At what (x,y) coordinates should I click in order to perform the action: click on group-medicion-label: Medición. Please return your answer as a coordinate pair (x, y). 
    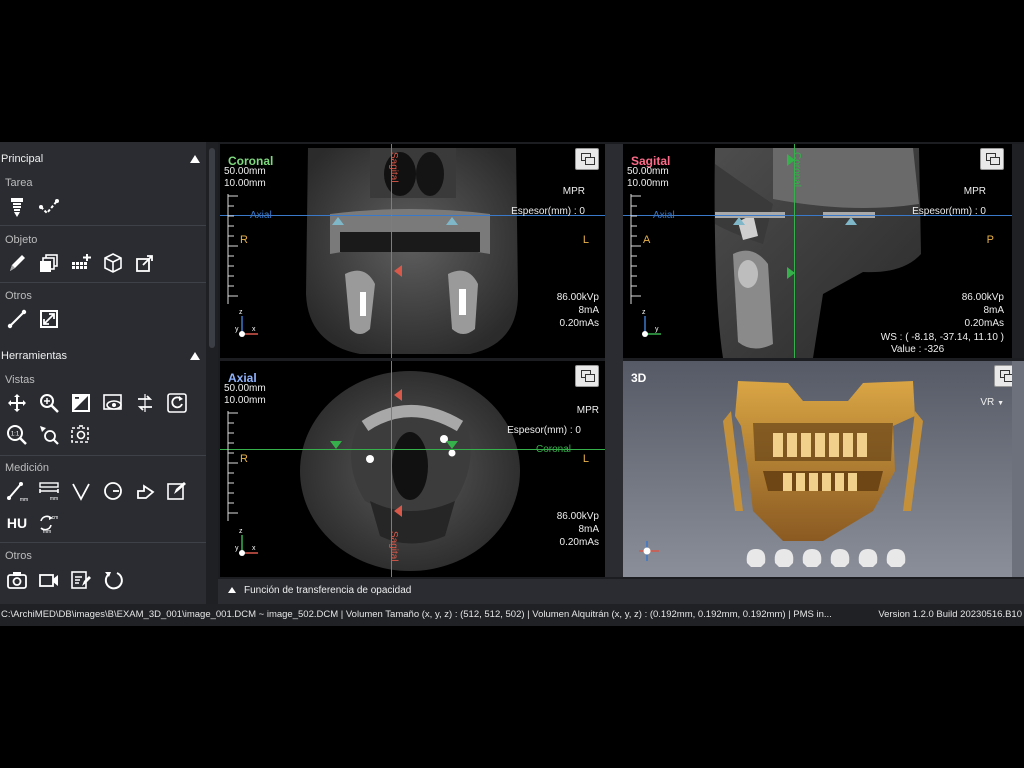
    Looking at the image, I should click on (27, 468).